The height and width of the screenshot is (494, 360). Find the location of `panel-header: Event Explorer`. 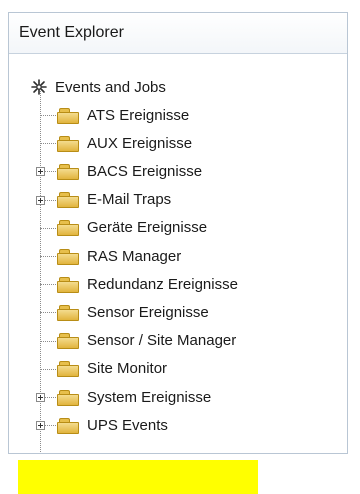

panel-header: Event Explorer is located at coordinates (178, 33).